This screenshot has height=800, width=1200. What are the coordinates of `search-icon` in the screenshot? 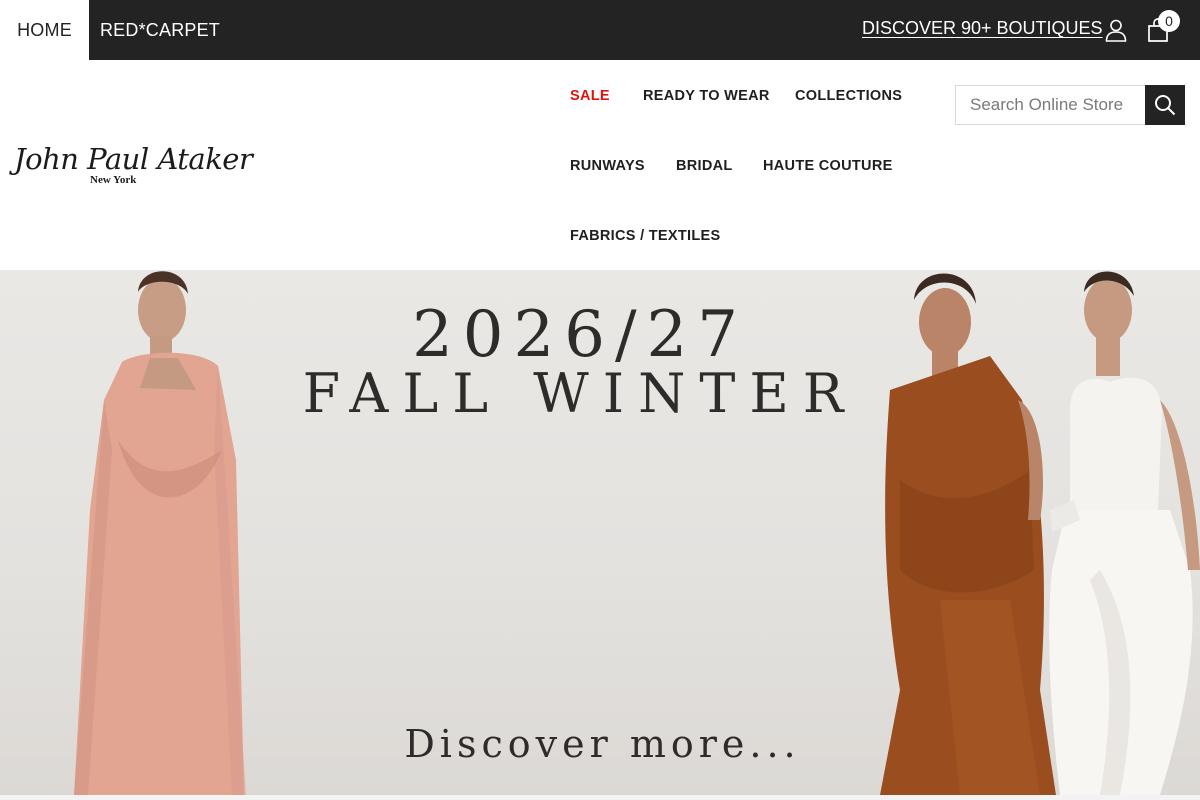 It's located at (1165, 105).